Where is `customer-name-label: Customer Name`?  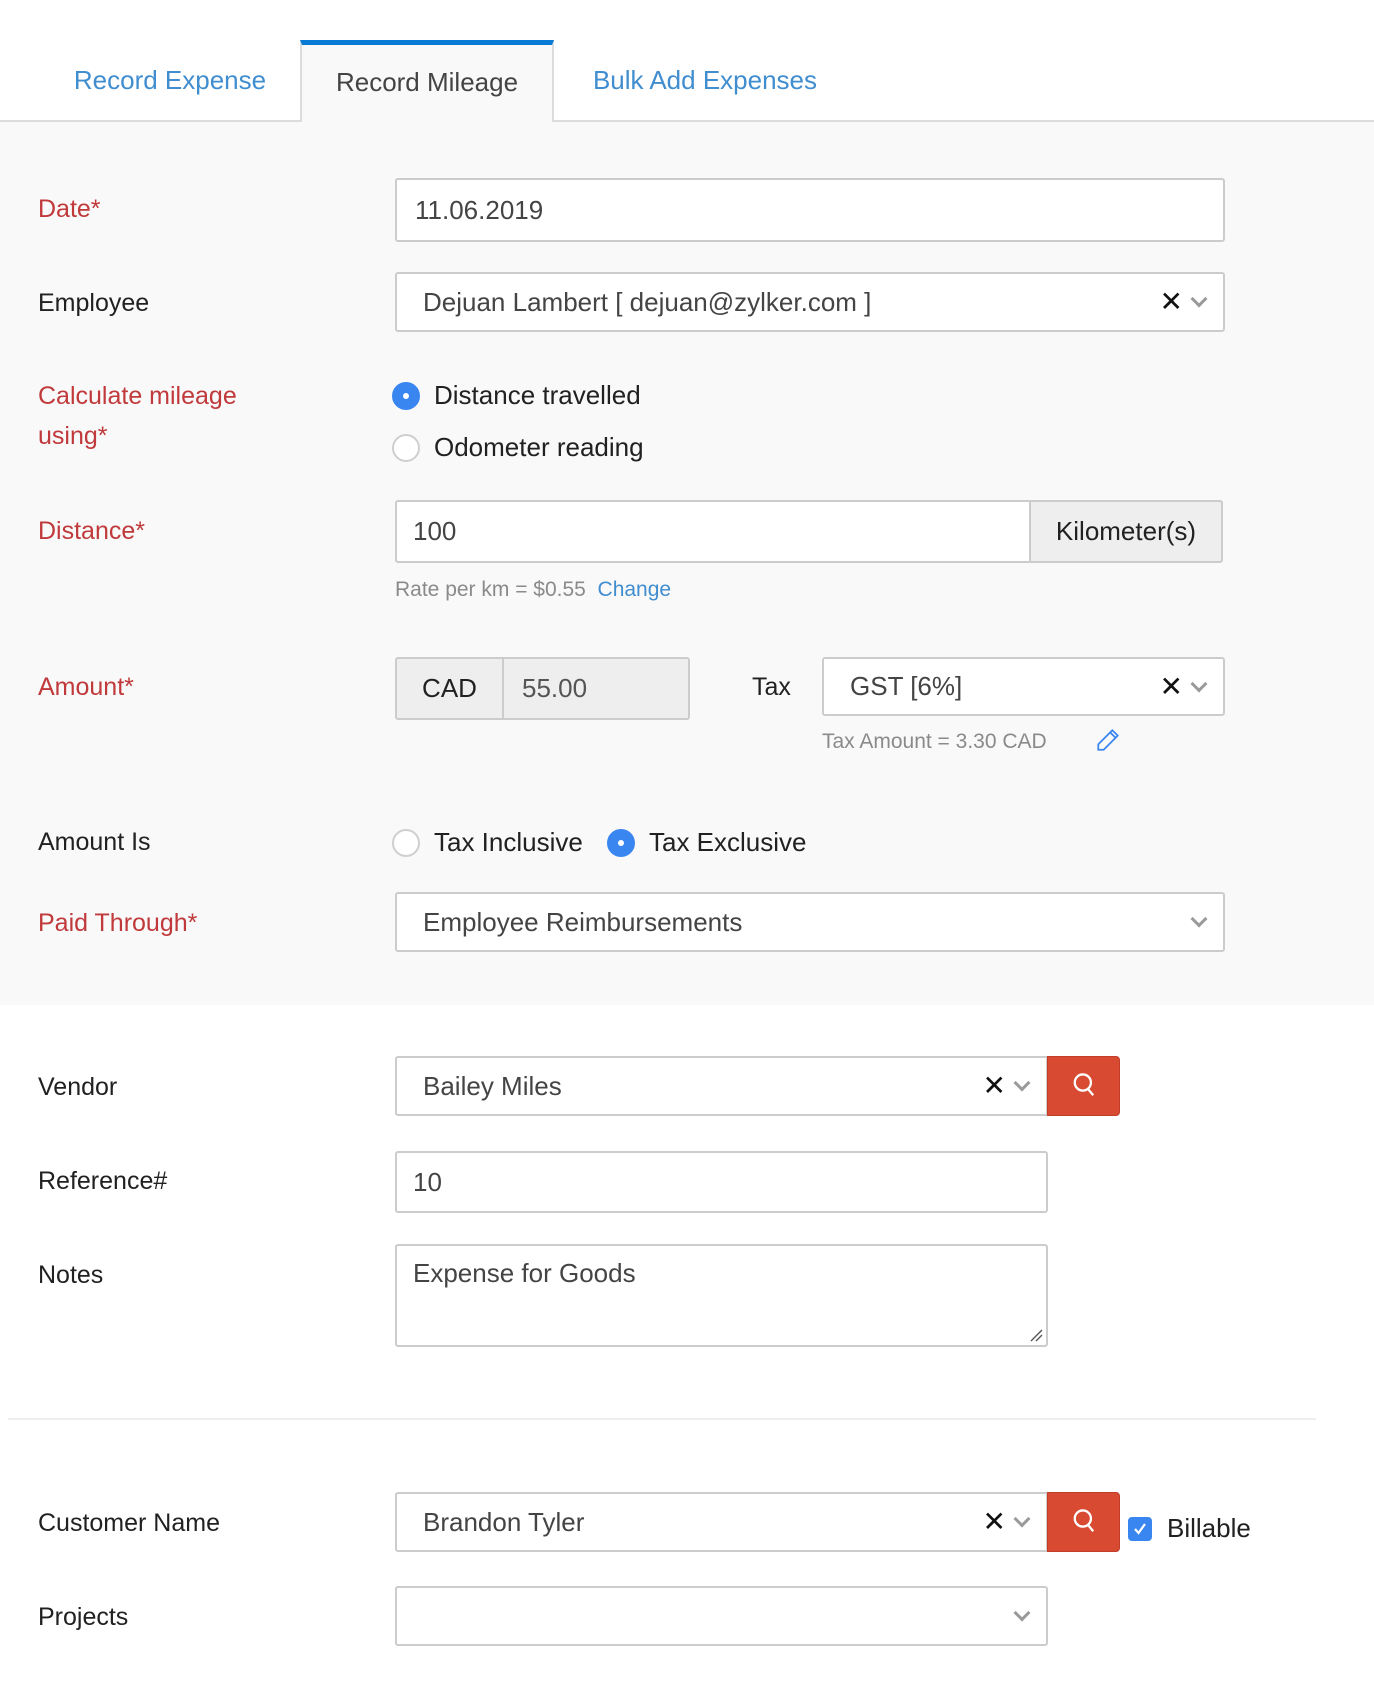
customer-name-label: Customer Name is located at coordinates (129, 1523).